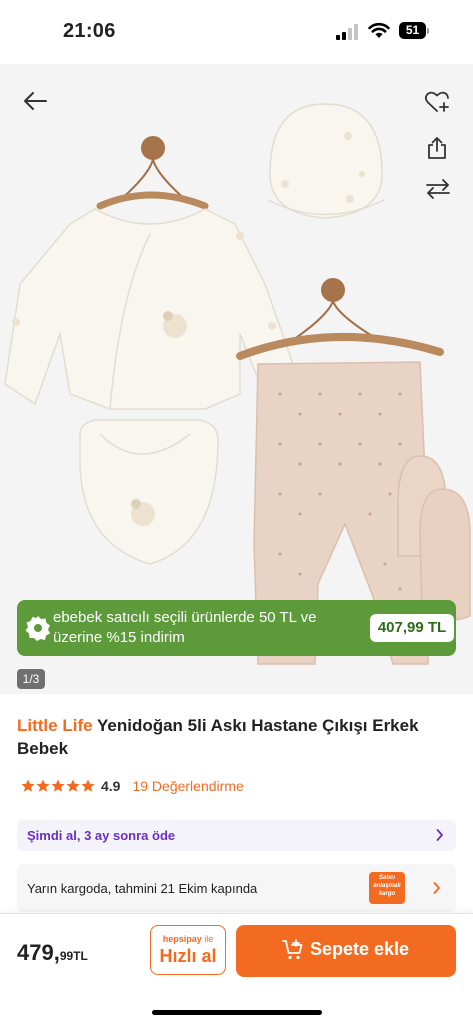 This screenshot has width=473, height=1025. What do you see at coordinates (38, 952) in the screenshot?
I see `price-main: 479,` at bounding box center [38, 952].